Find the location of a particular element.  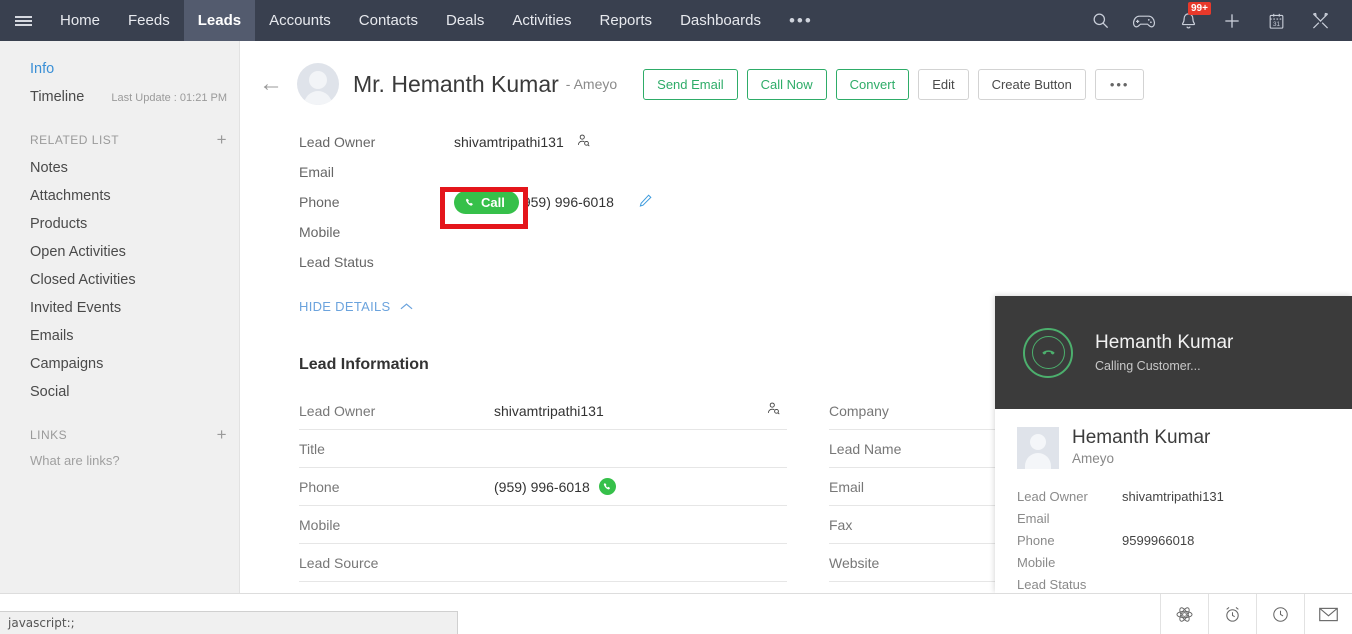

sidebar-item-emails: Emails is located at coordinates (119, 336).